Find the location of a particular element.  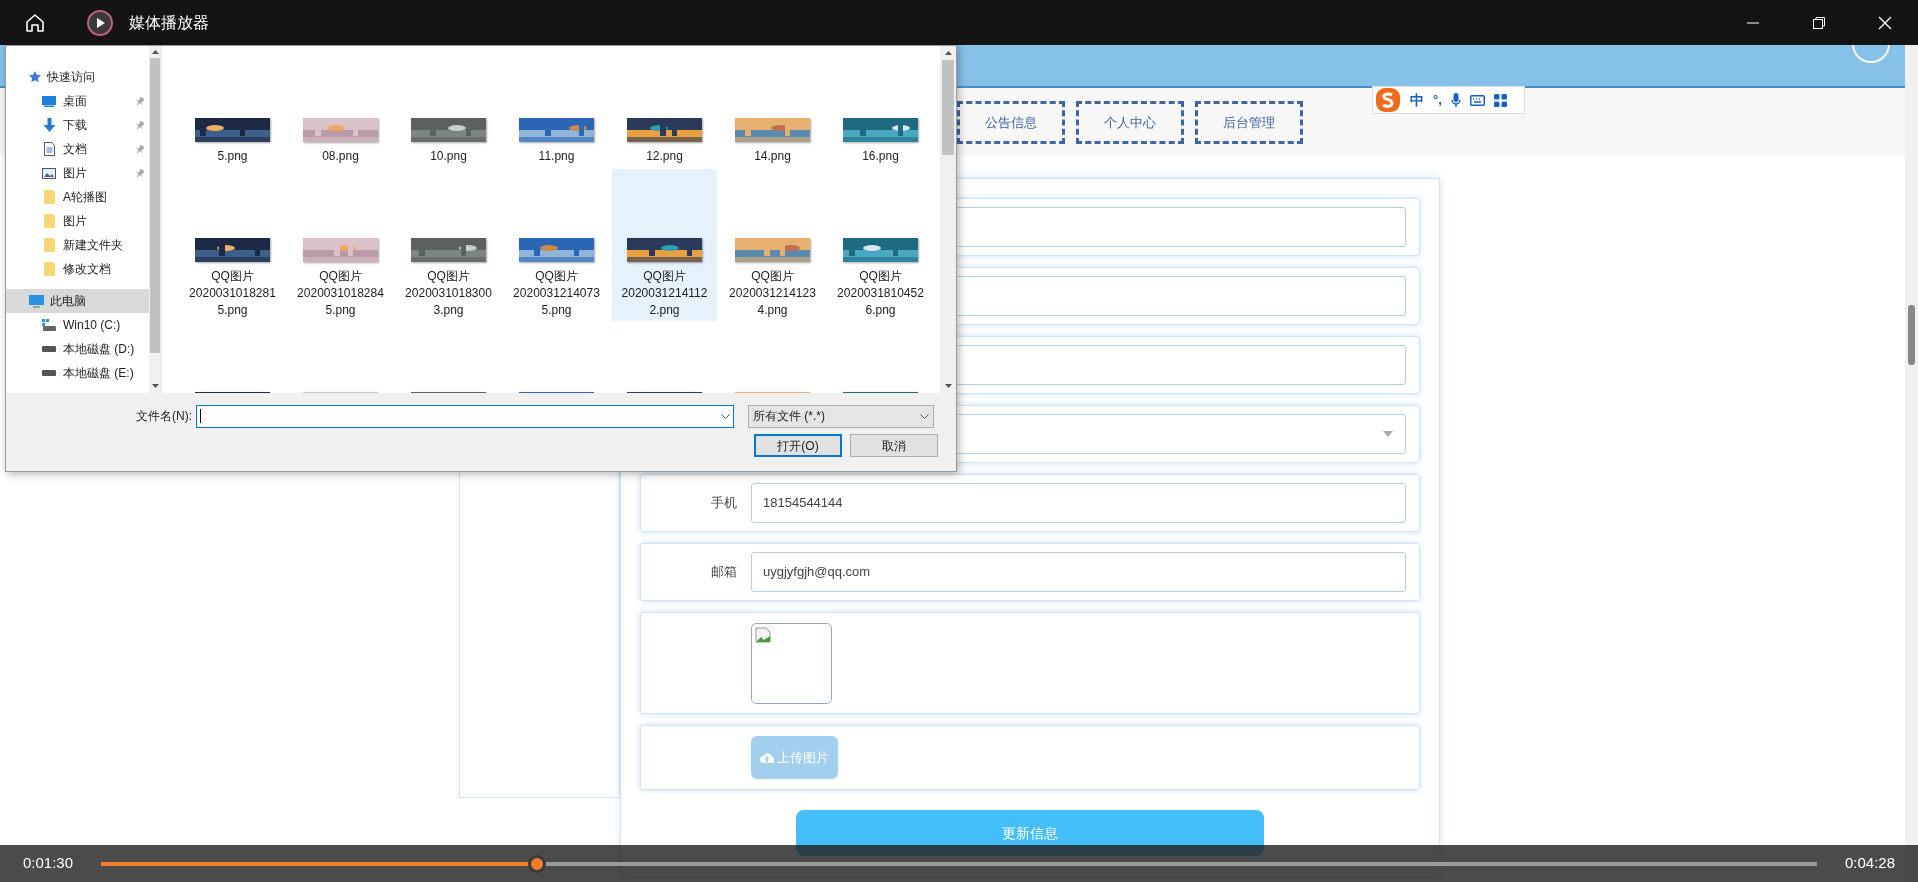

ime-mode: 中 is located at coordinates (1417, 100).